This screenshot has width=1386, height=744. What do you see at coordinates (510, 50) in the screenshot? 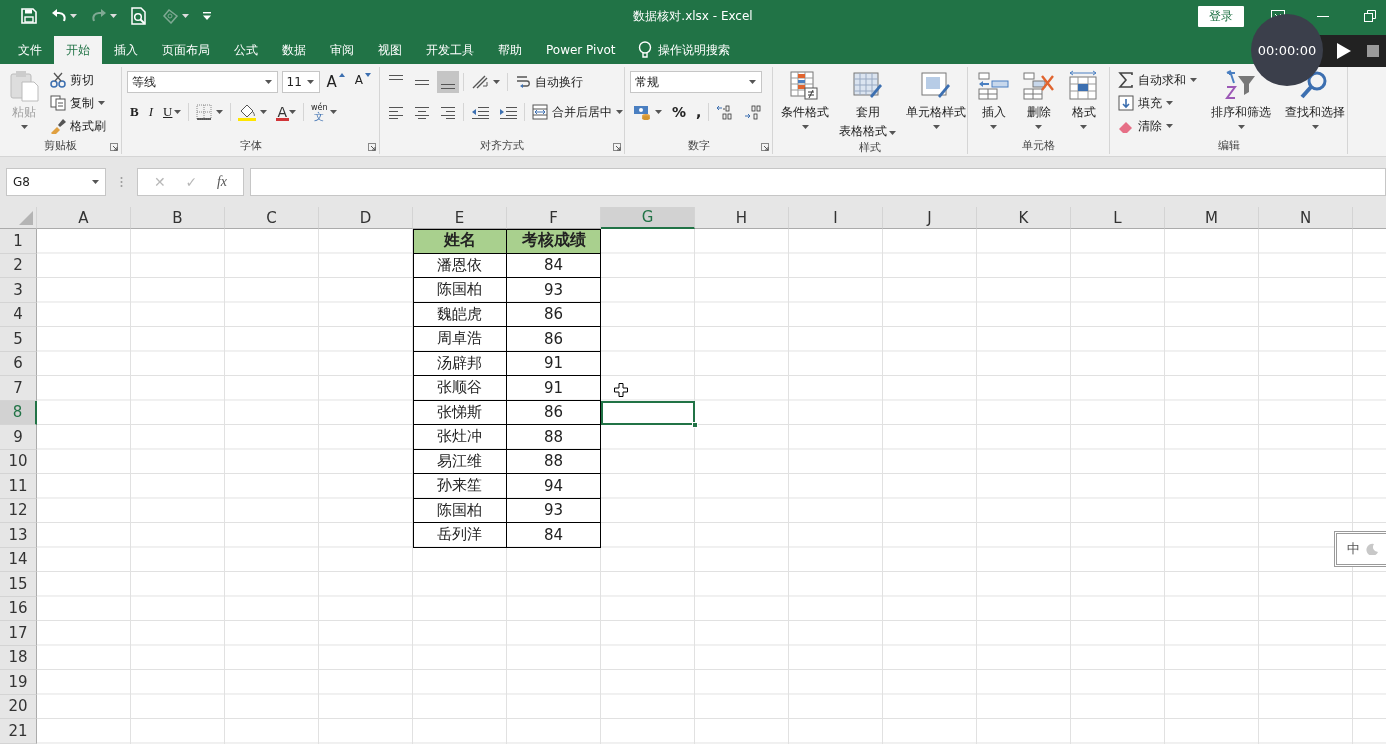
I see `ribbon-tab: 帮助` at bounding box center [510, 50].